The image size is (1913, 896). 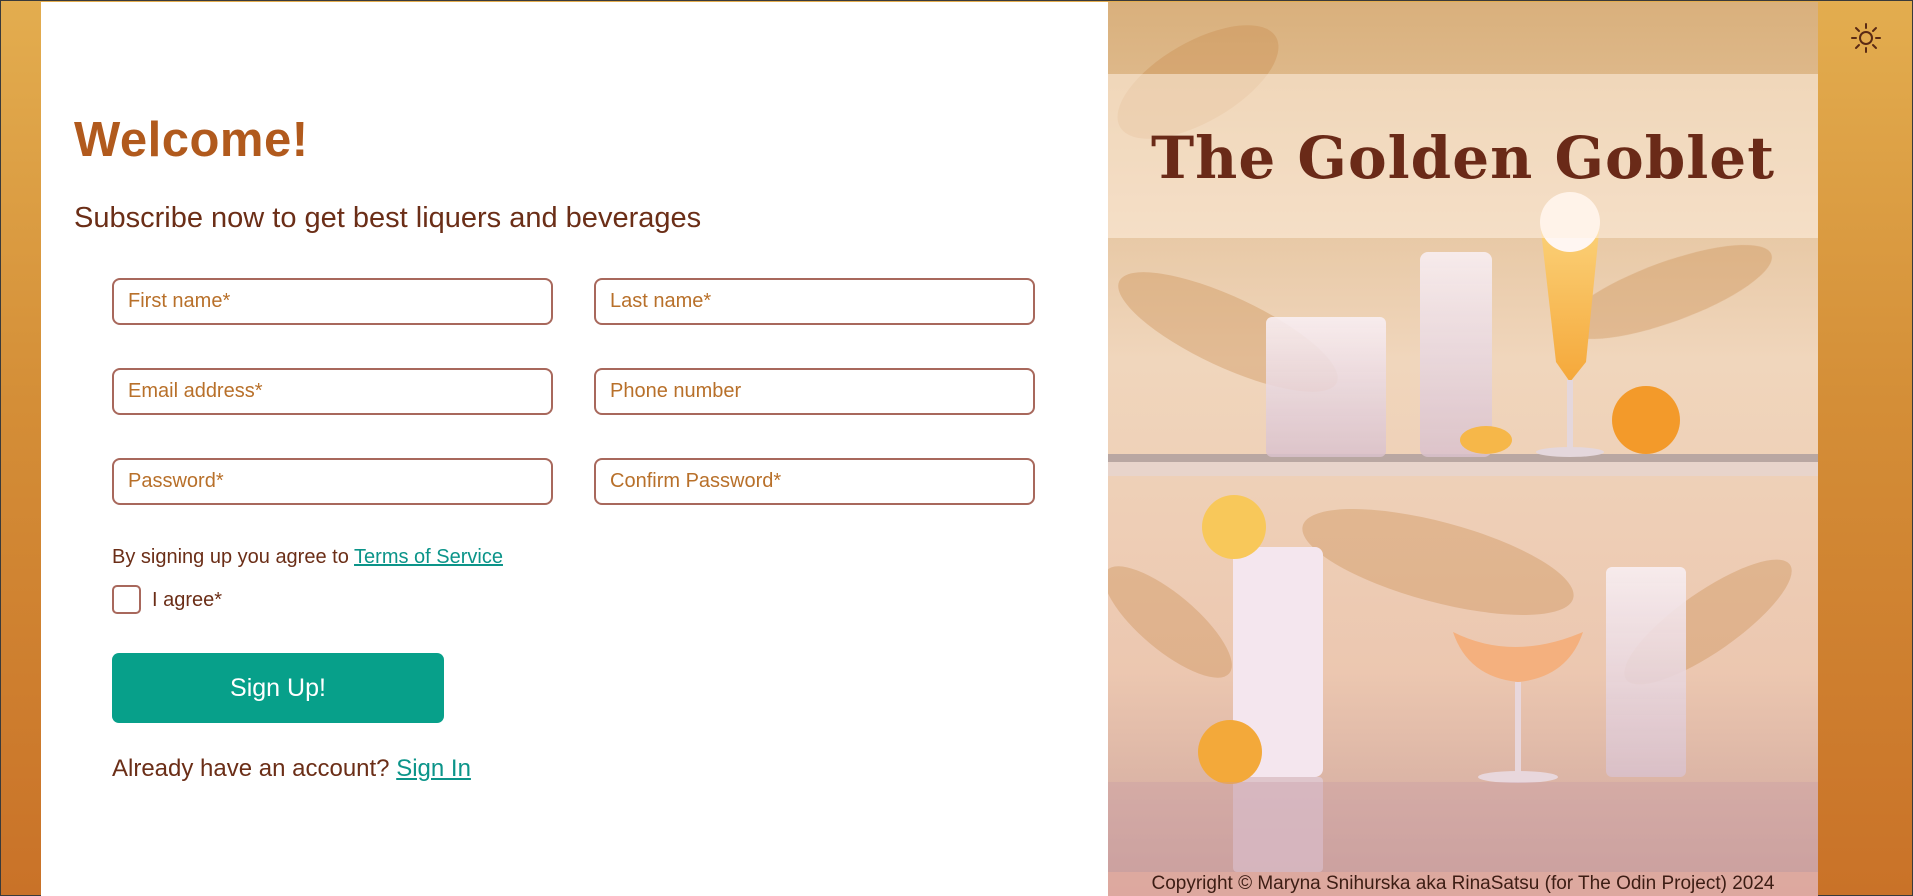 What do you see at coordinates (332, 391) in the screenshot?
I see `email-input` at bounding box center [332, 391].